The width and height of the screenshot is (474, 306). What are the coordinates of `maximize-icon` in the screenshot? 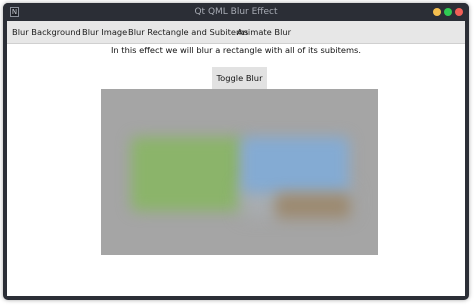 It's located at (448, 12).